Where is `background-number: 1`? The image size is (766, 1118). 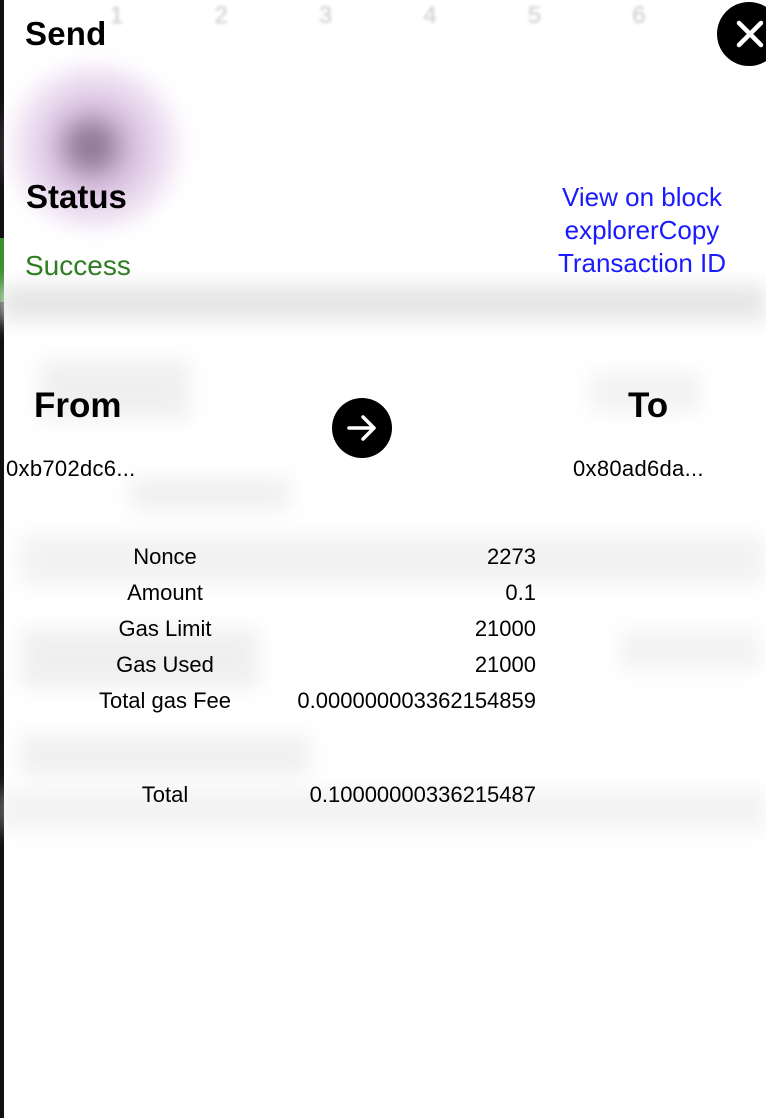 background-number: 1 is located at coordinates (117, 15).